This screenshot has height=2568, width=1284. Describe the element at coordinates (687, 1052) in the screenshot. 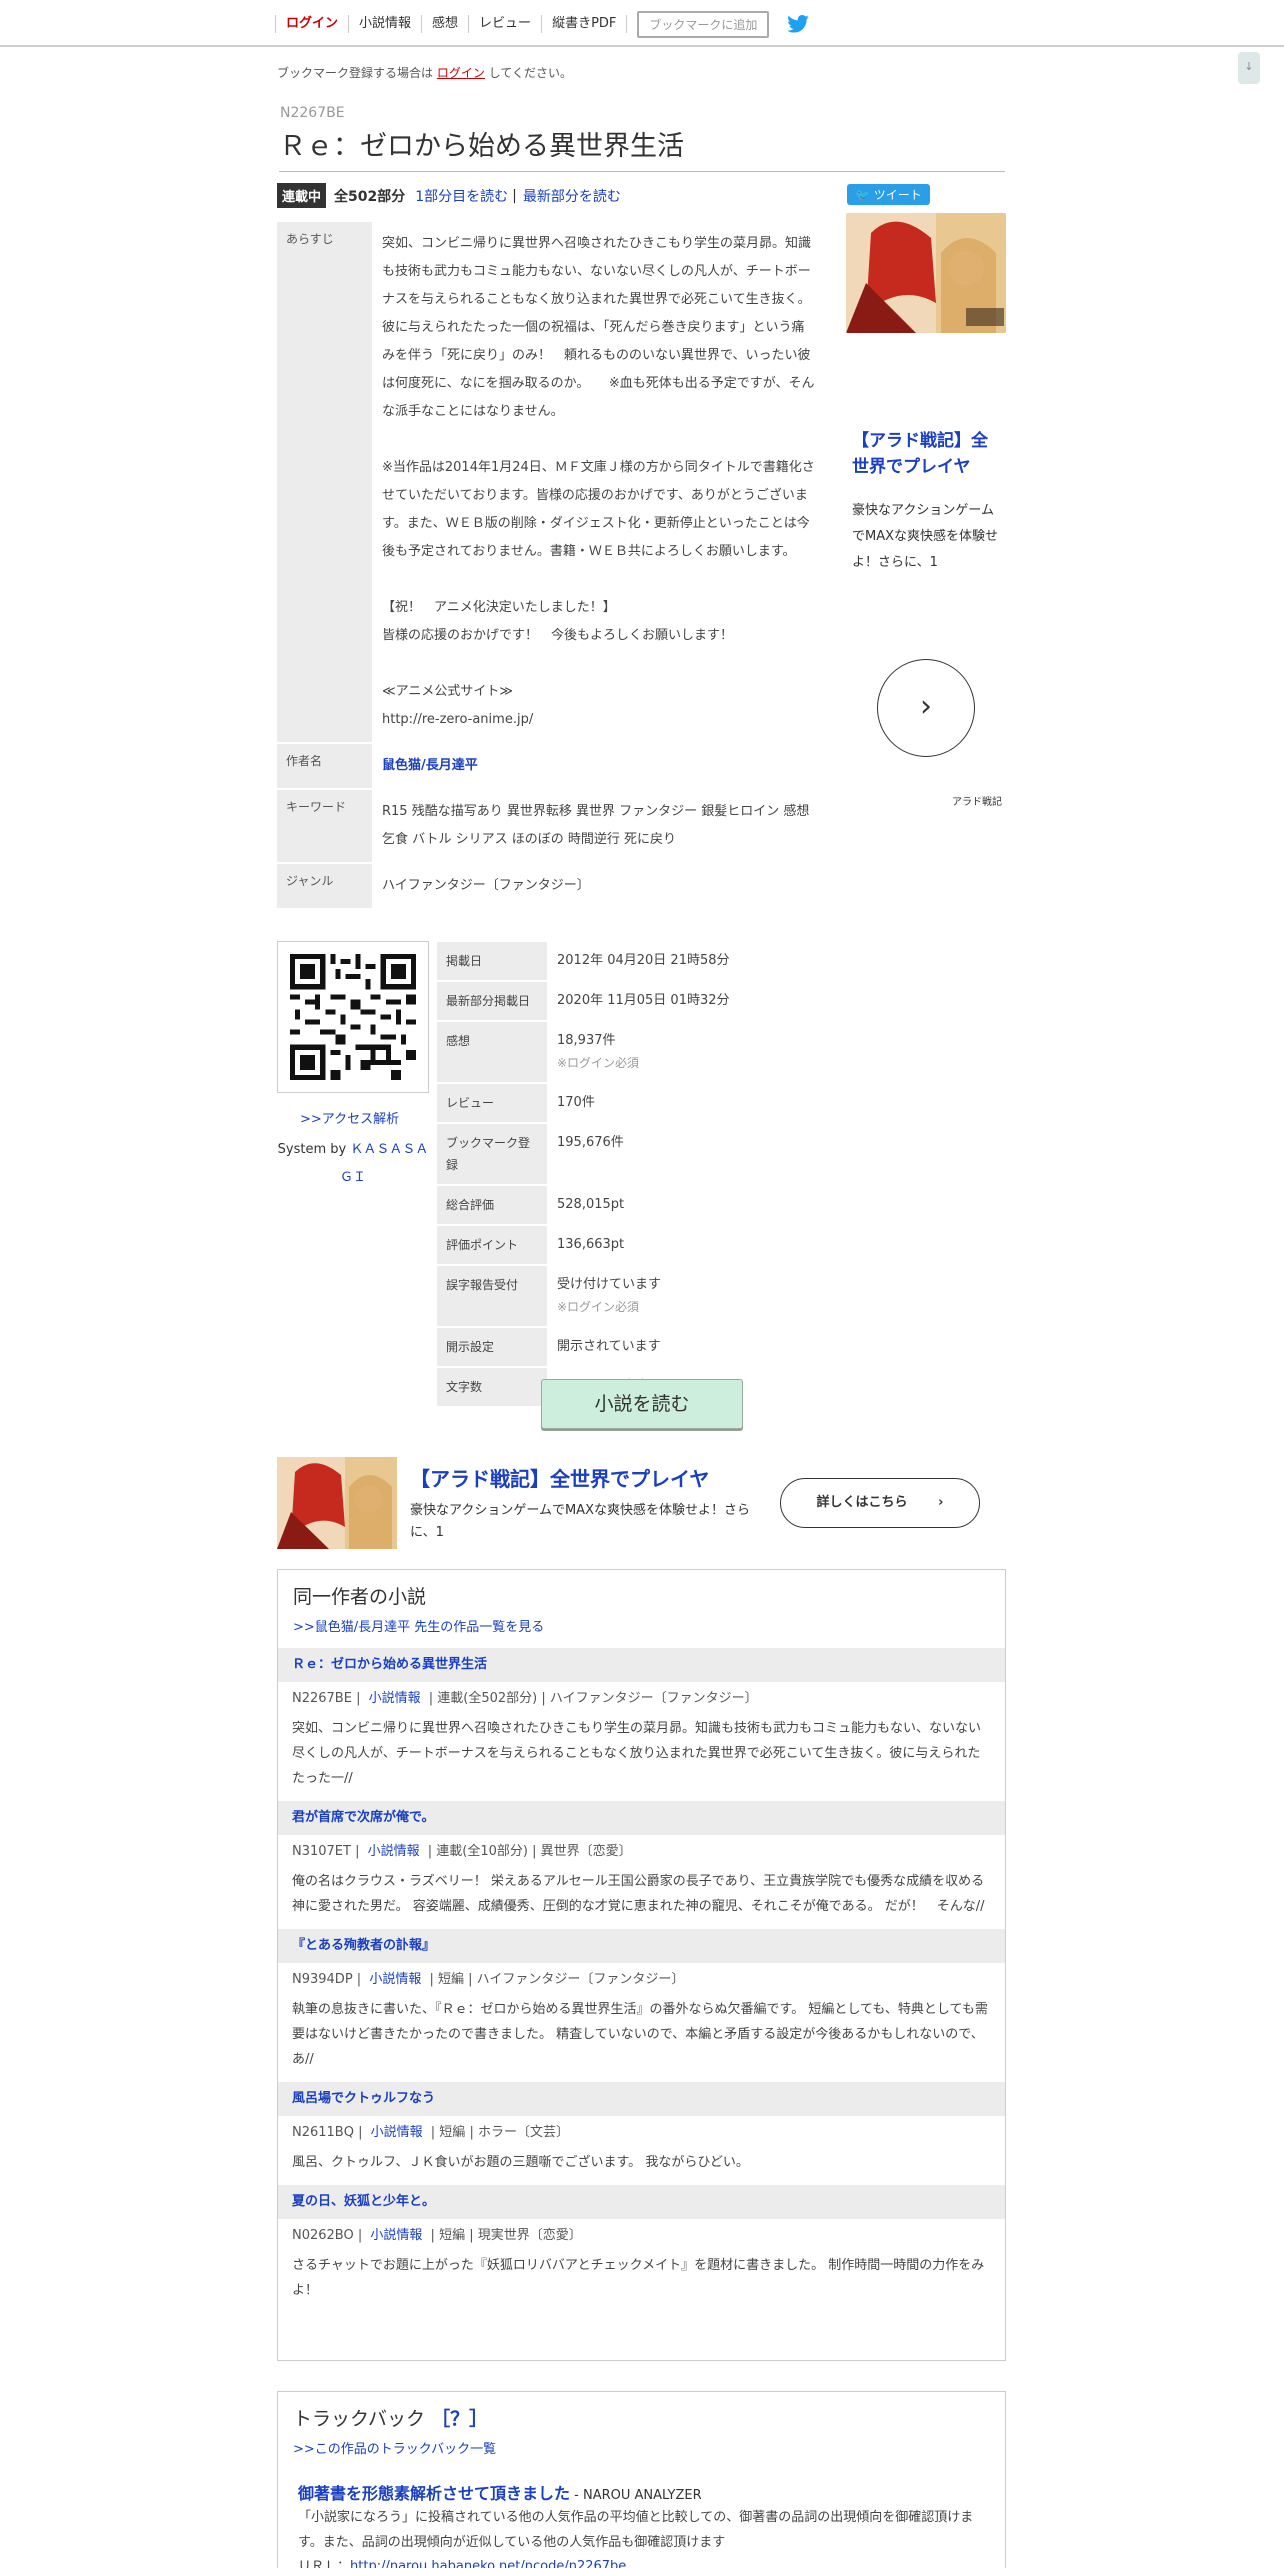

I see `stats-value-cell: 18,937件 ※ログイン必須` at that location.